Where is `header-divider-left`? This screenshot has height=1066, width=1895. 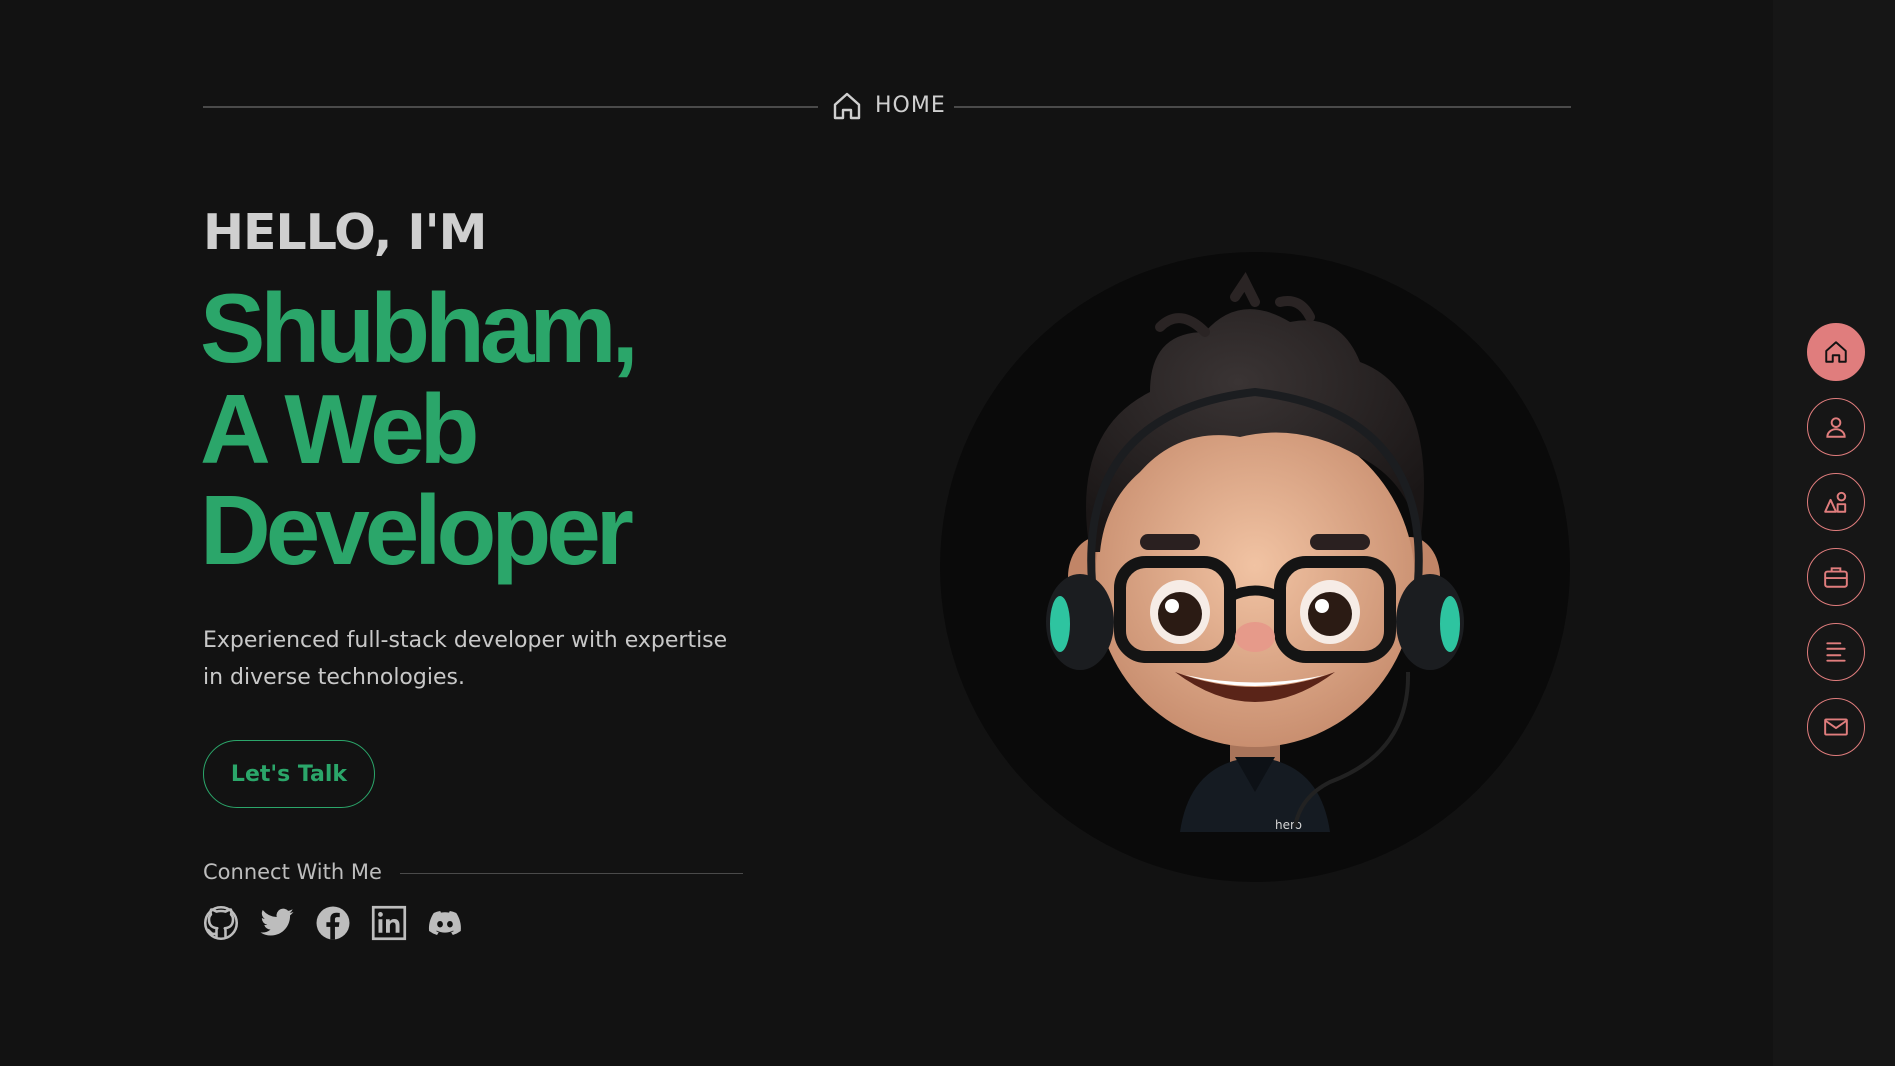
header-divider-left is located at coordinates (510, 107).